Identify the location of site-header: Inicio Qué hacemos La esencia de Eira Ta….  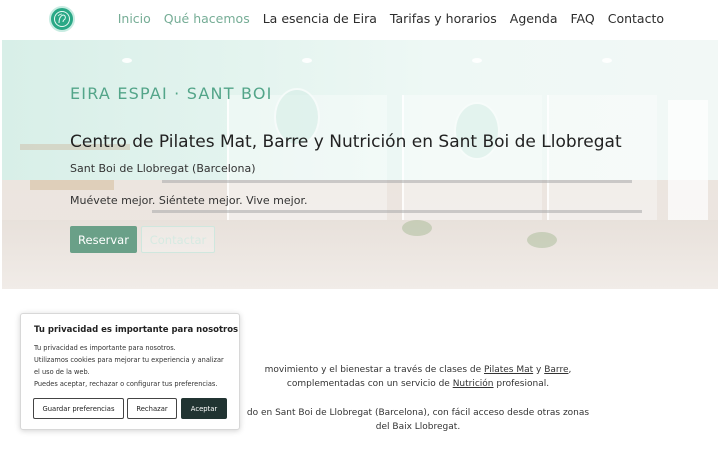
(360, 20).